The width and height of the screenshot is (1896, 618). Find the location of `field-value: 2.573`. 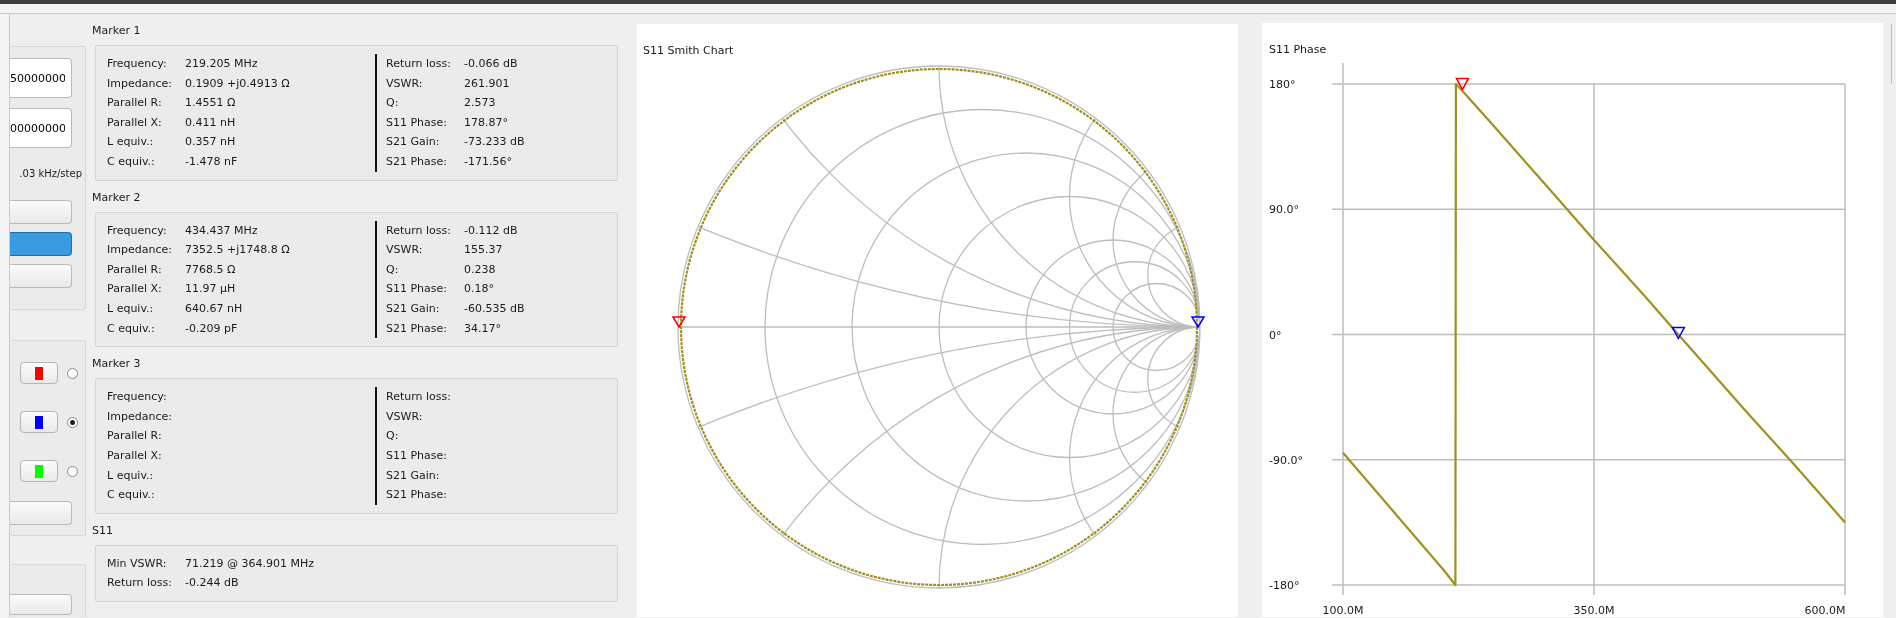

field-value: 2.573 is located at coordinates (480, 103).